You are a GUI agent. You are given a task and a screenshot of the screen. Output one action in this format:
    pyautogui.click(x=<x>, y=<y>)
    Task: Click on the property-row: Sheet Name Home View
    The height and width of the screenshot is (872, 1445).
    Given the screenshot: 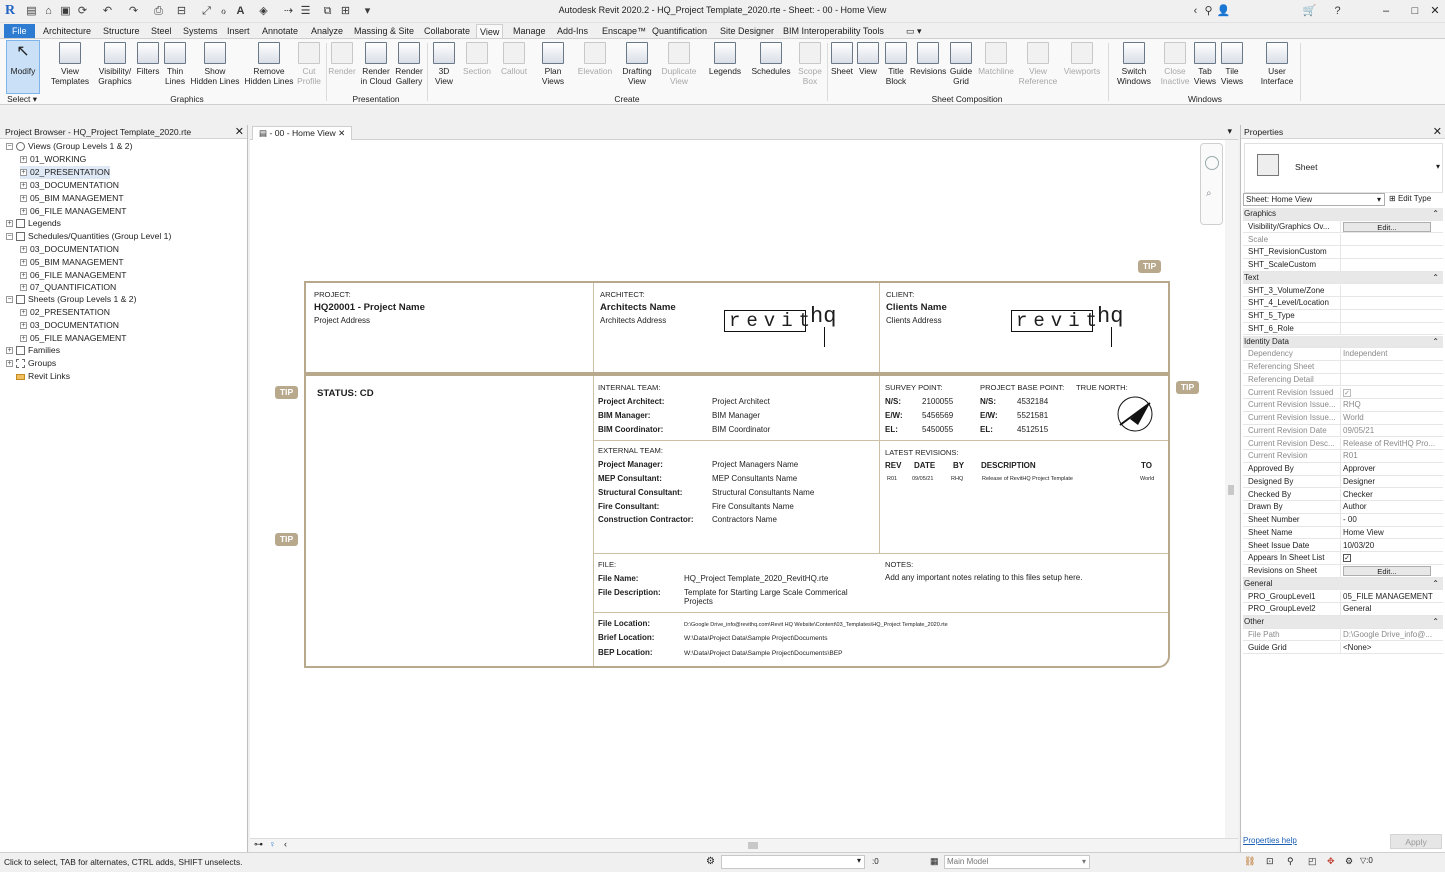 What is the action you would take?
    pyautogui.click(x=1343, y=533)
    